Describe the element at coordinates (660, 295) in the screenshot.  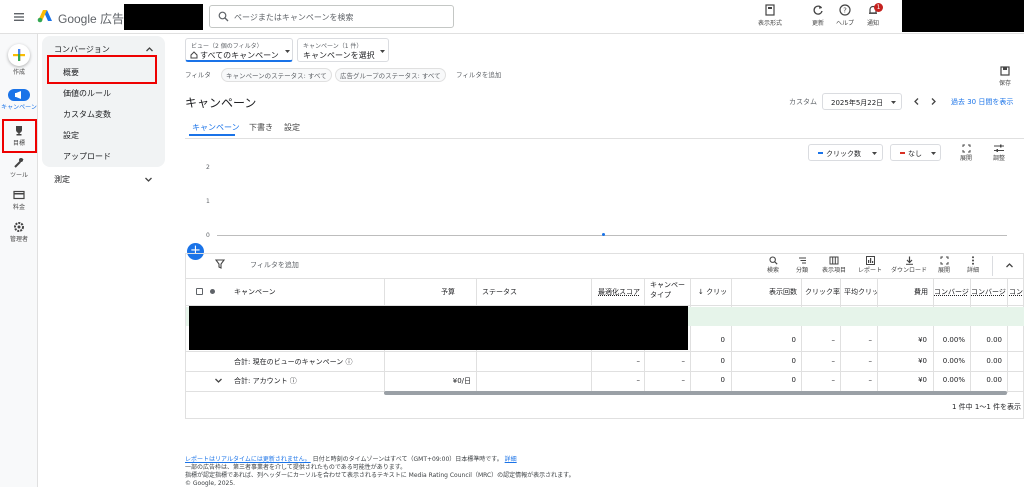
I see `header-campaign-type-line2: タイプ` at that location.